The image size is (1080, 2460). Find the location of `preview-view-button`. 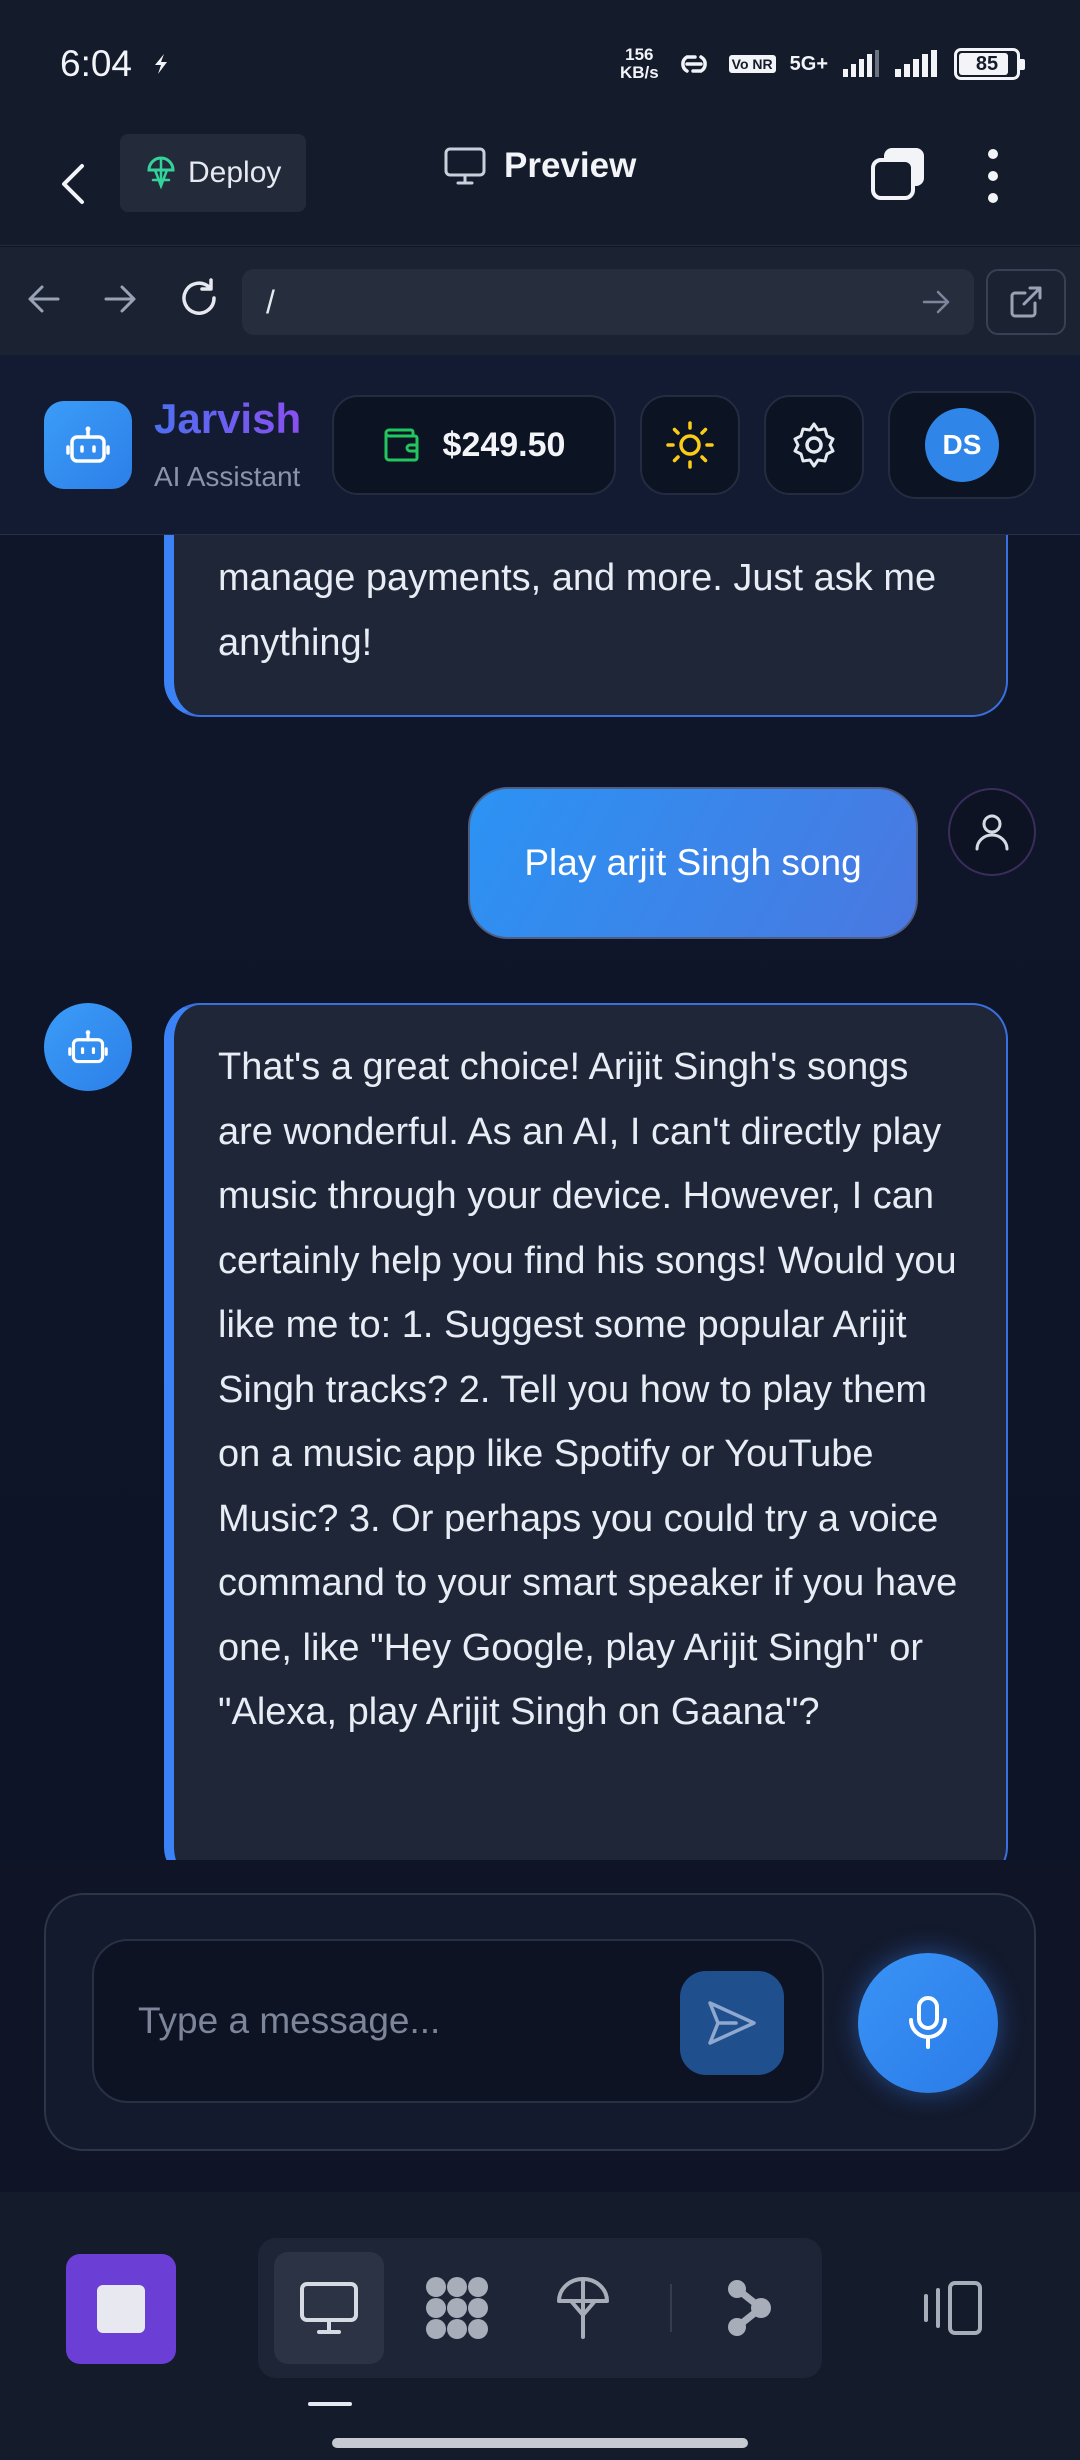

preview-view-button is located at coordinates (329, 2308).